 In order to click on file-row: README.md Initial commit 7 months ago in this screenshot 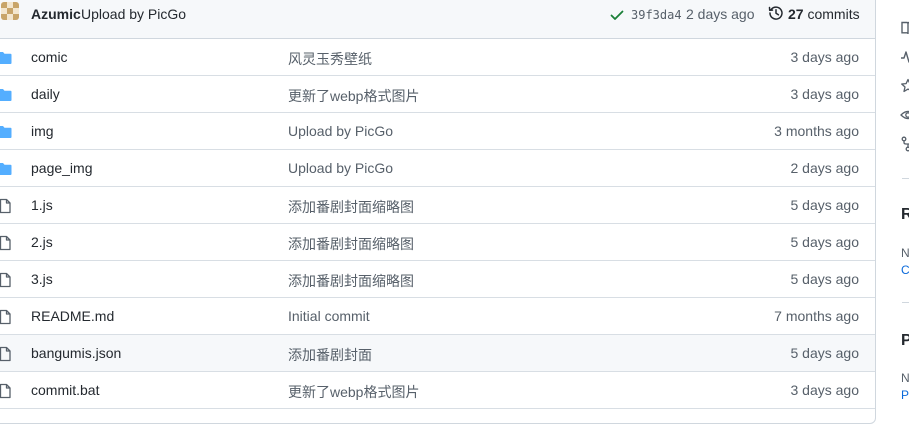, I will do `click(437, 316)`.